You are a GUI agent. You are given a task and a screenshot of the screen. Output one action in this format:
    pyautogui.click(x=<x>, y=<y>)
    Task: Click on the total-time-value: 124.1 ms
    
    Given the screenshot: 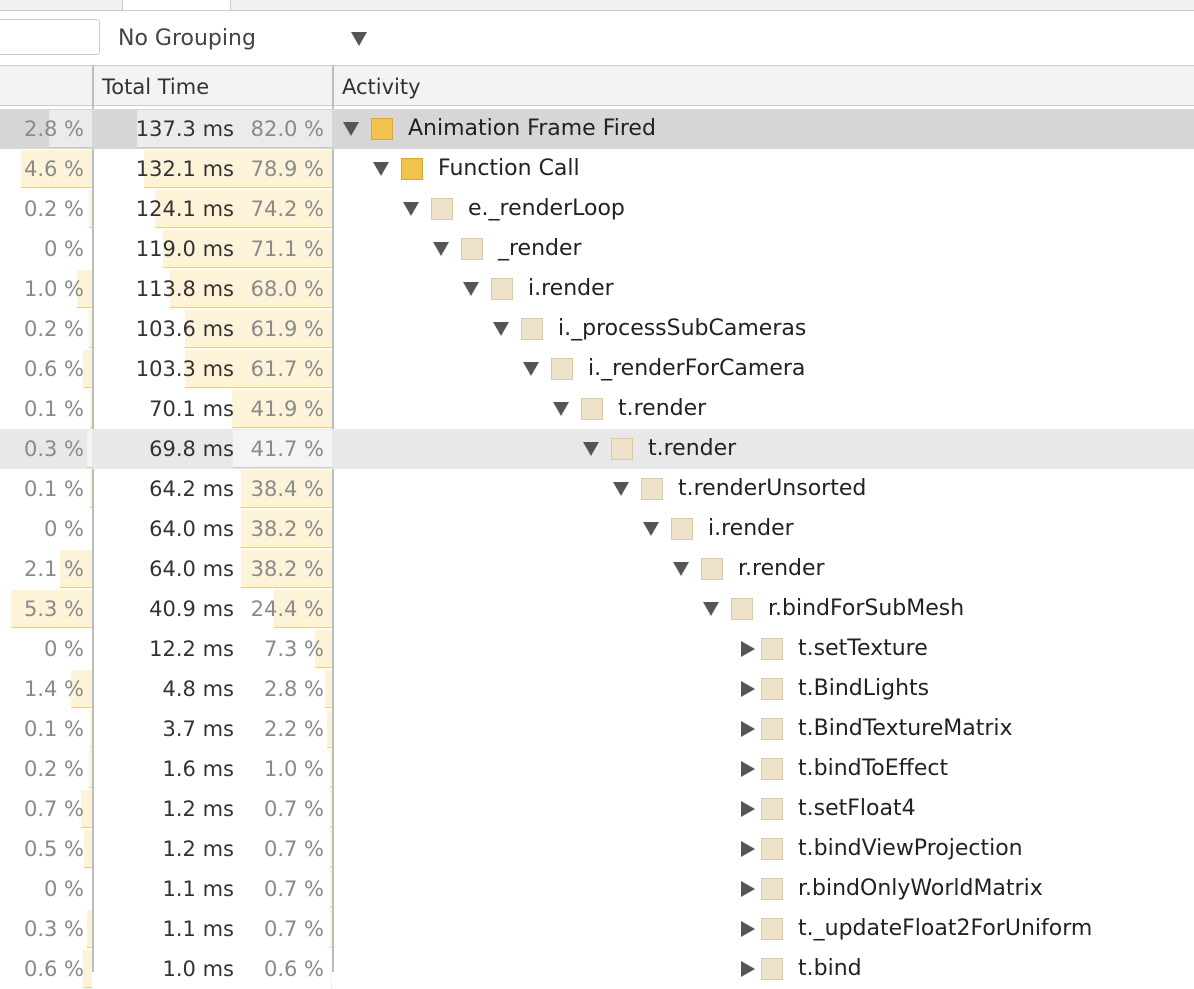 What is the action you would take?
    pyautogui.click(x=184, y=209)
    